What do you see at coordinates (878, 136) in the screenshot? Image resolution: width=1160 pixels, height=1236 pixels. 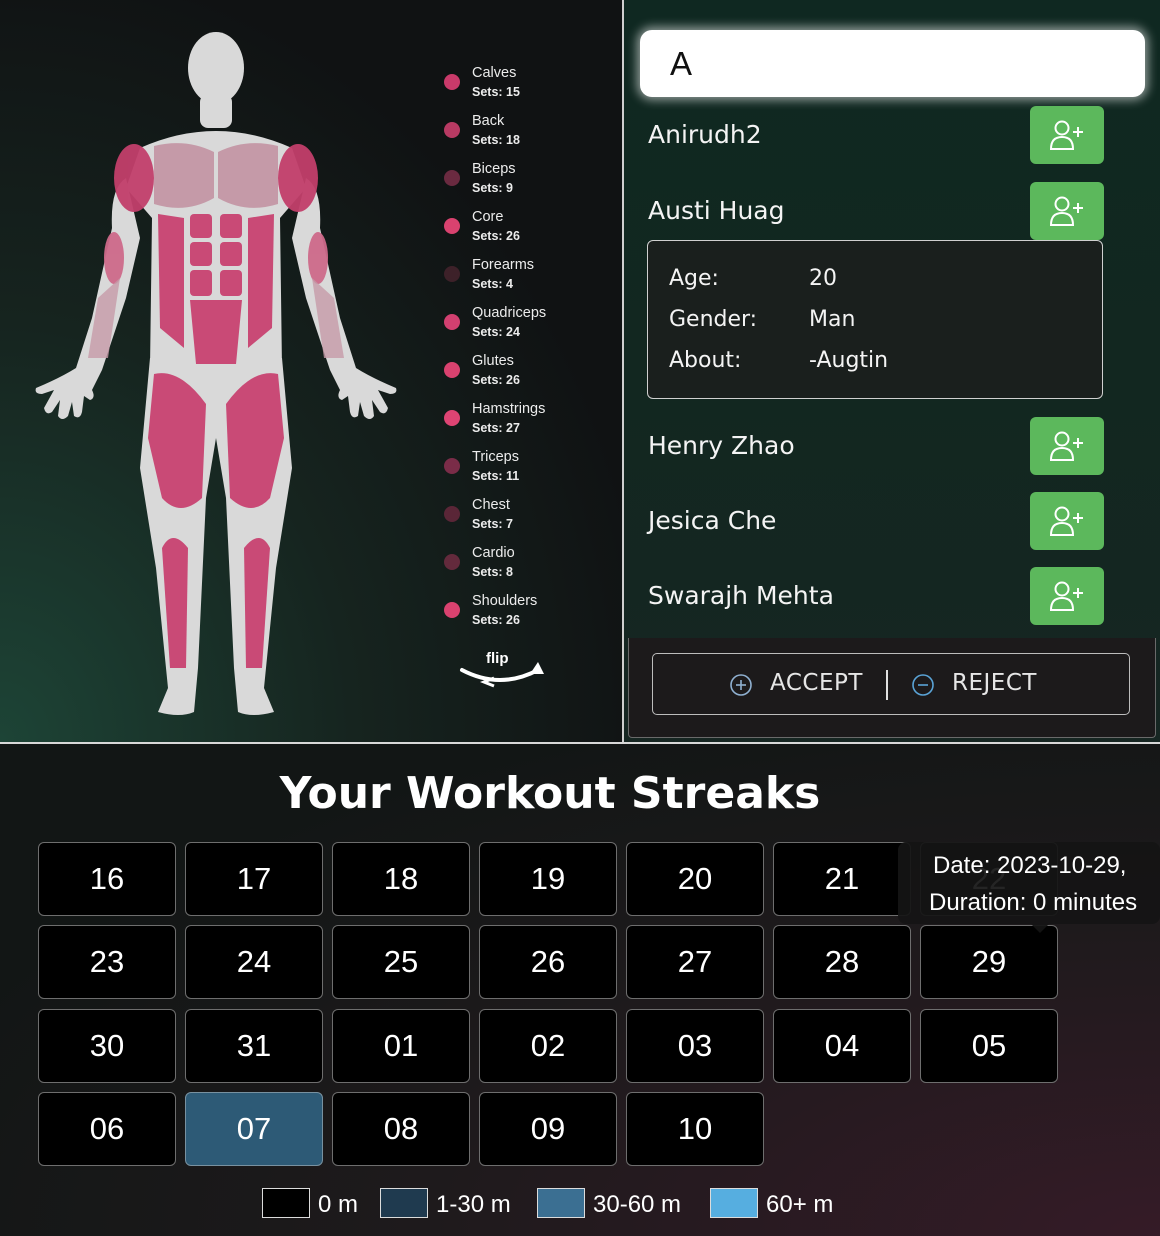 I see `user-row: Anirudh2` at bounding box center [878, 136].